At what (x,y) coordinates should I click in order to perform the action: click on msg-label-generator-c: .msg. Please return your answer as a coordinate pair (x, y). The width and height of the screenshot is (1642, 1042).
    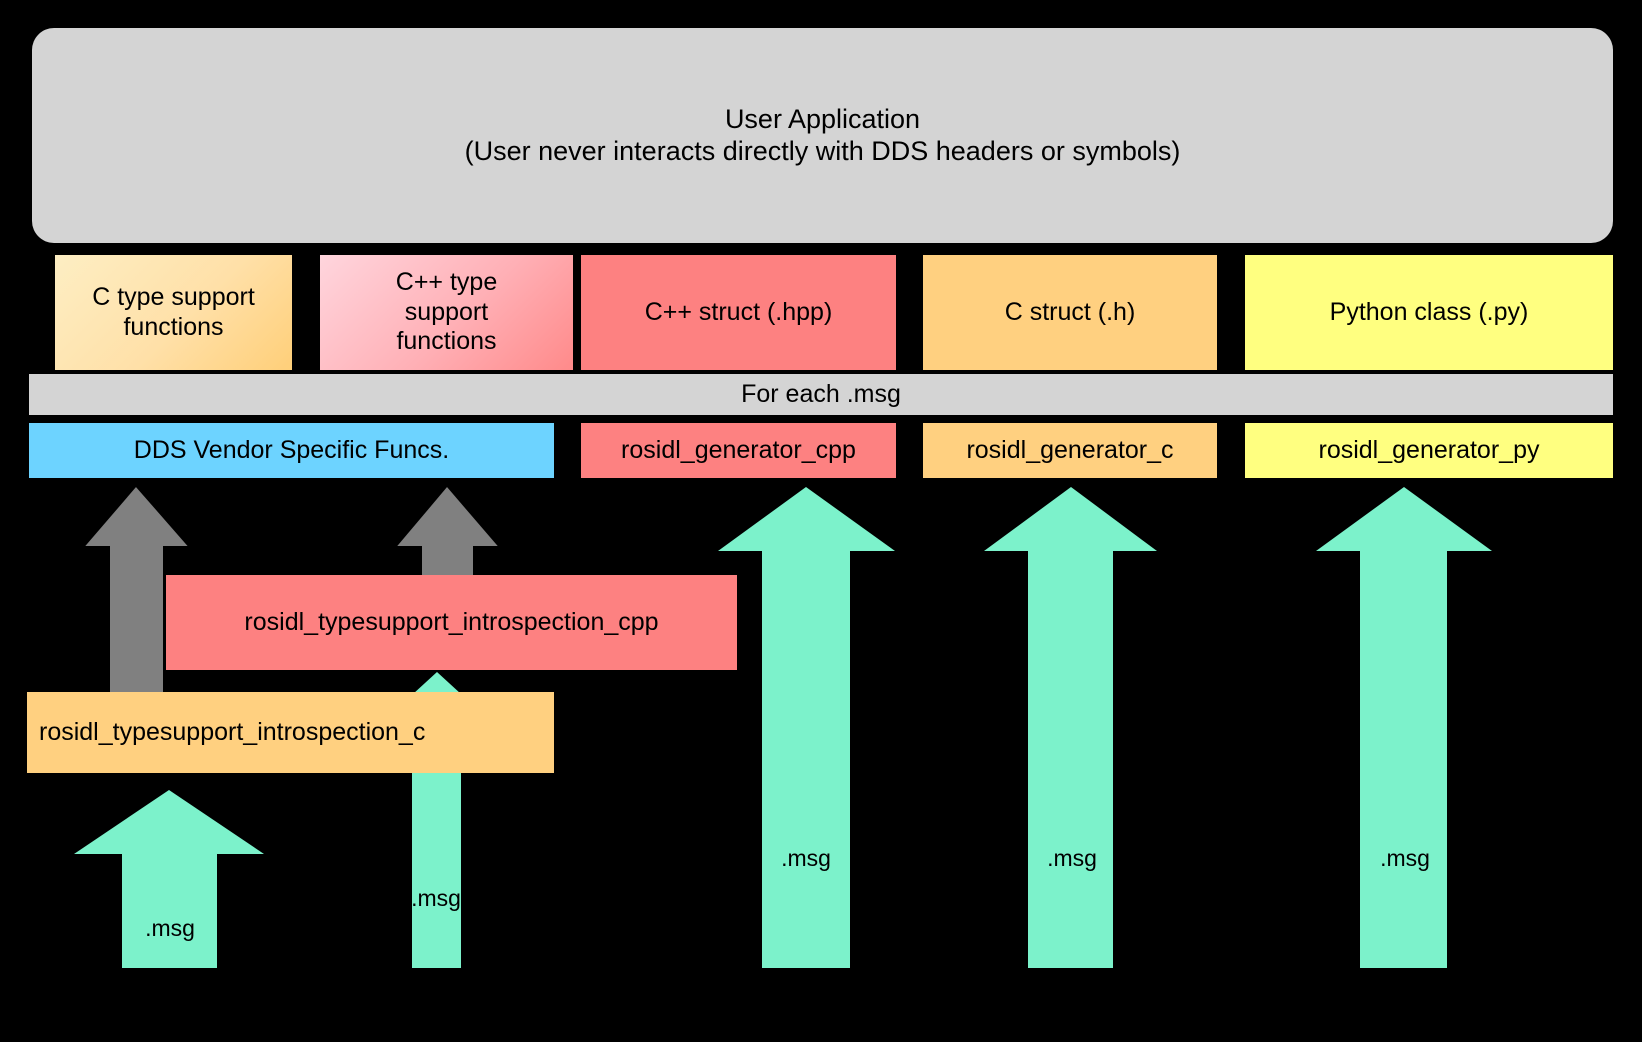
    Looking at the image, I should click on (1072, 858).